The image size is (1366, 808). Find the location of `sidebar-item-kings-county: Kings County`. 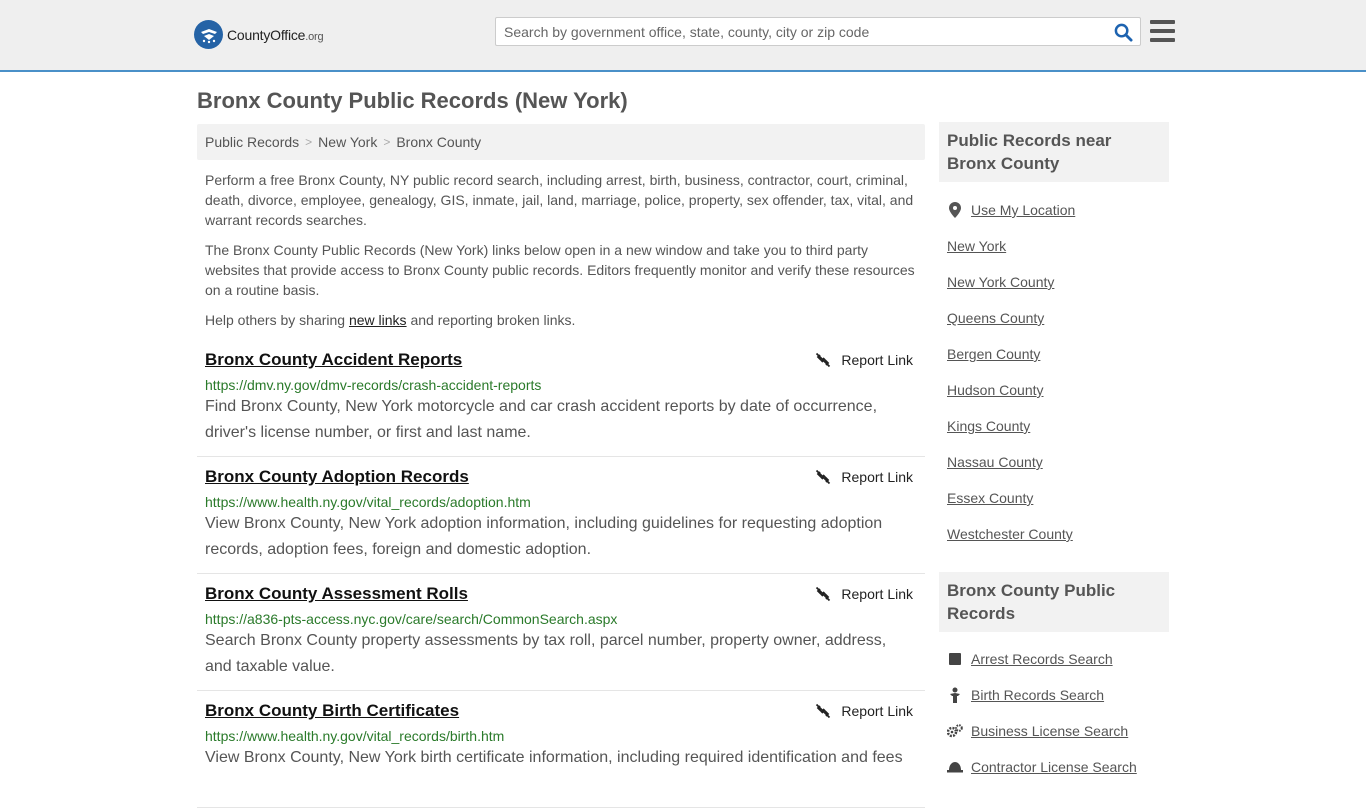

sidebar-item-kings-county: Kings County is located at coordinates (1058, 426).